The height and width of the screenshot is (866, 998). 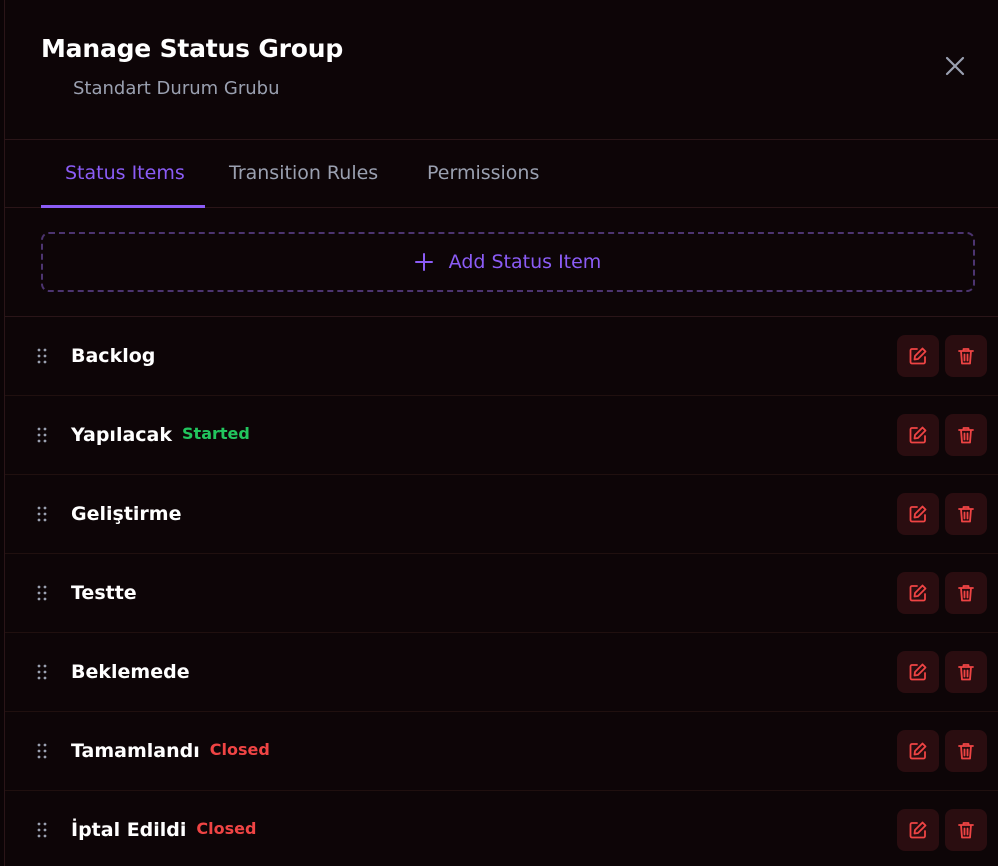 I want to click on list-item: Beklemede, so click(x=501, y=672).